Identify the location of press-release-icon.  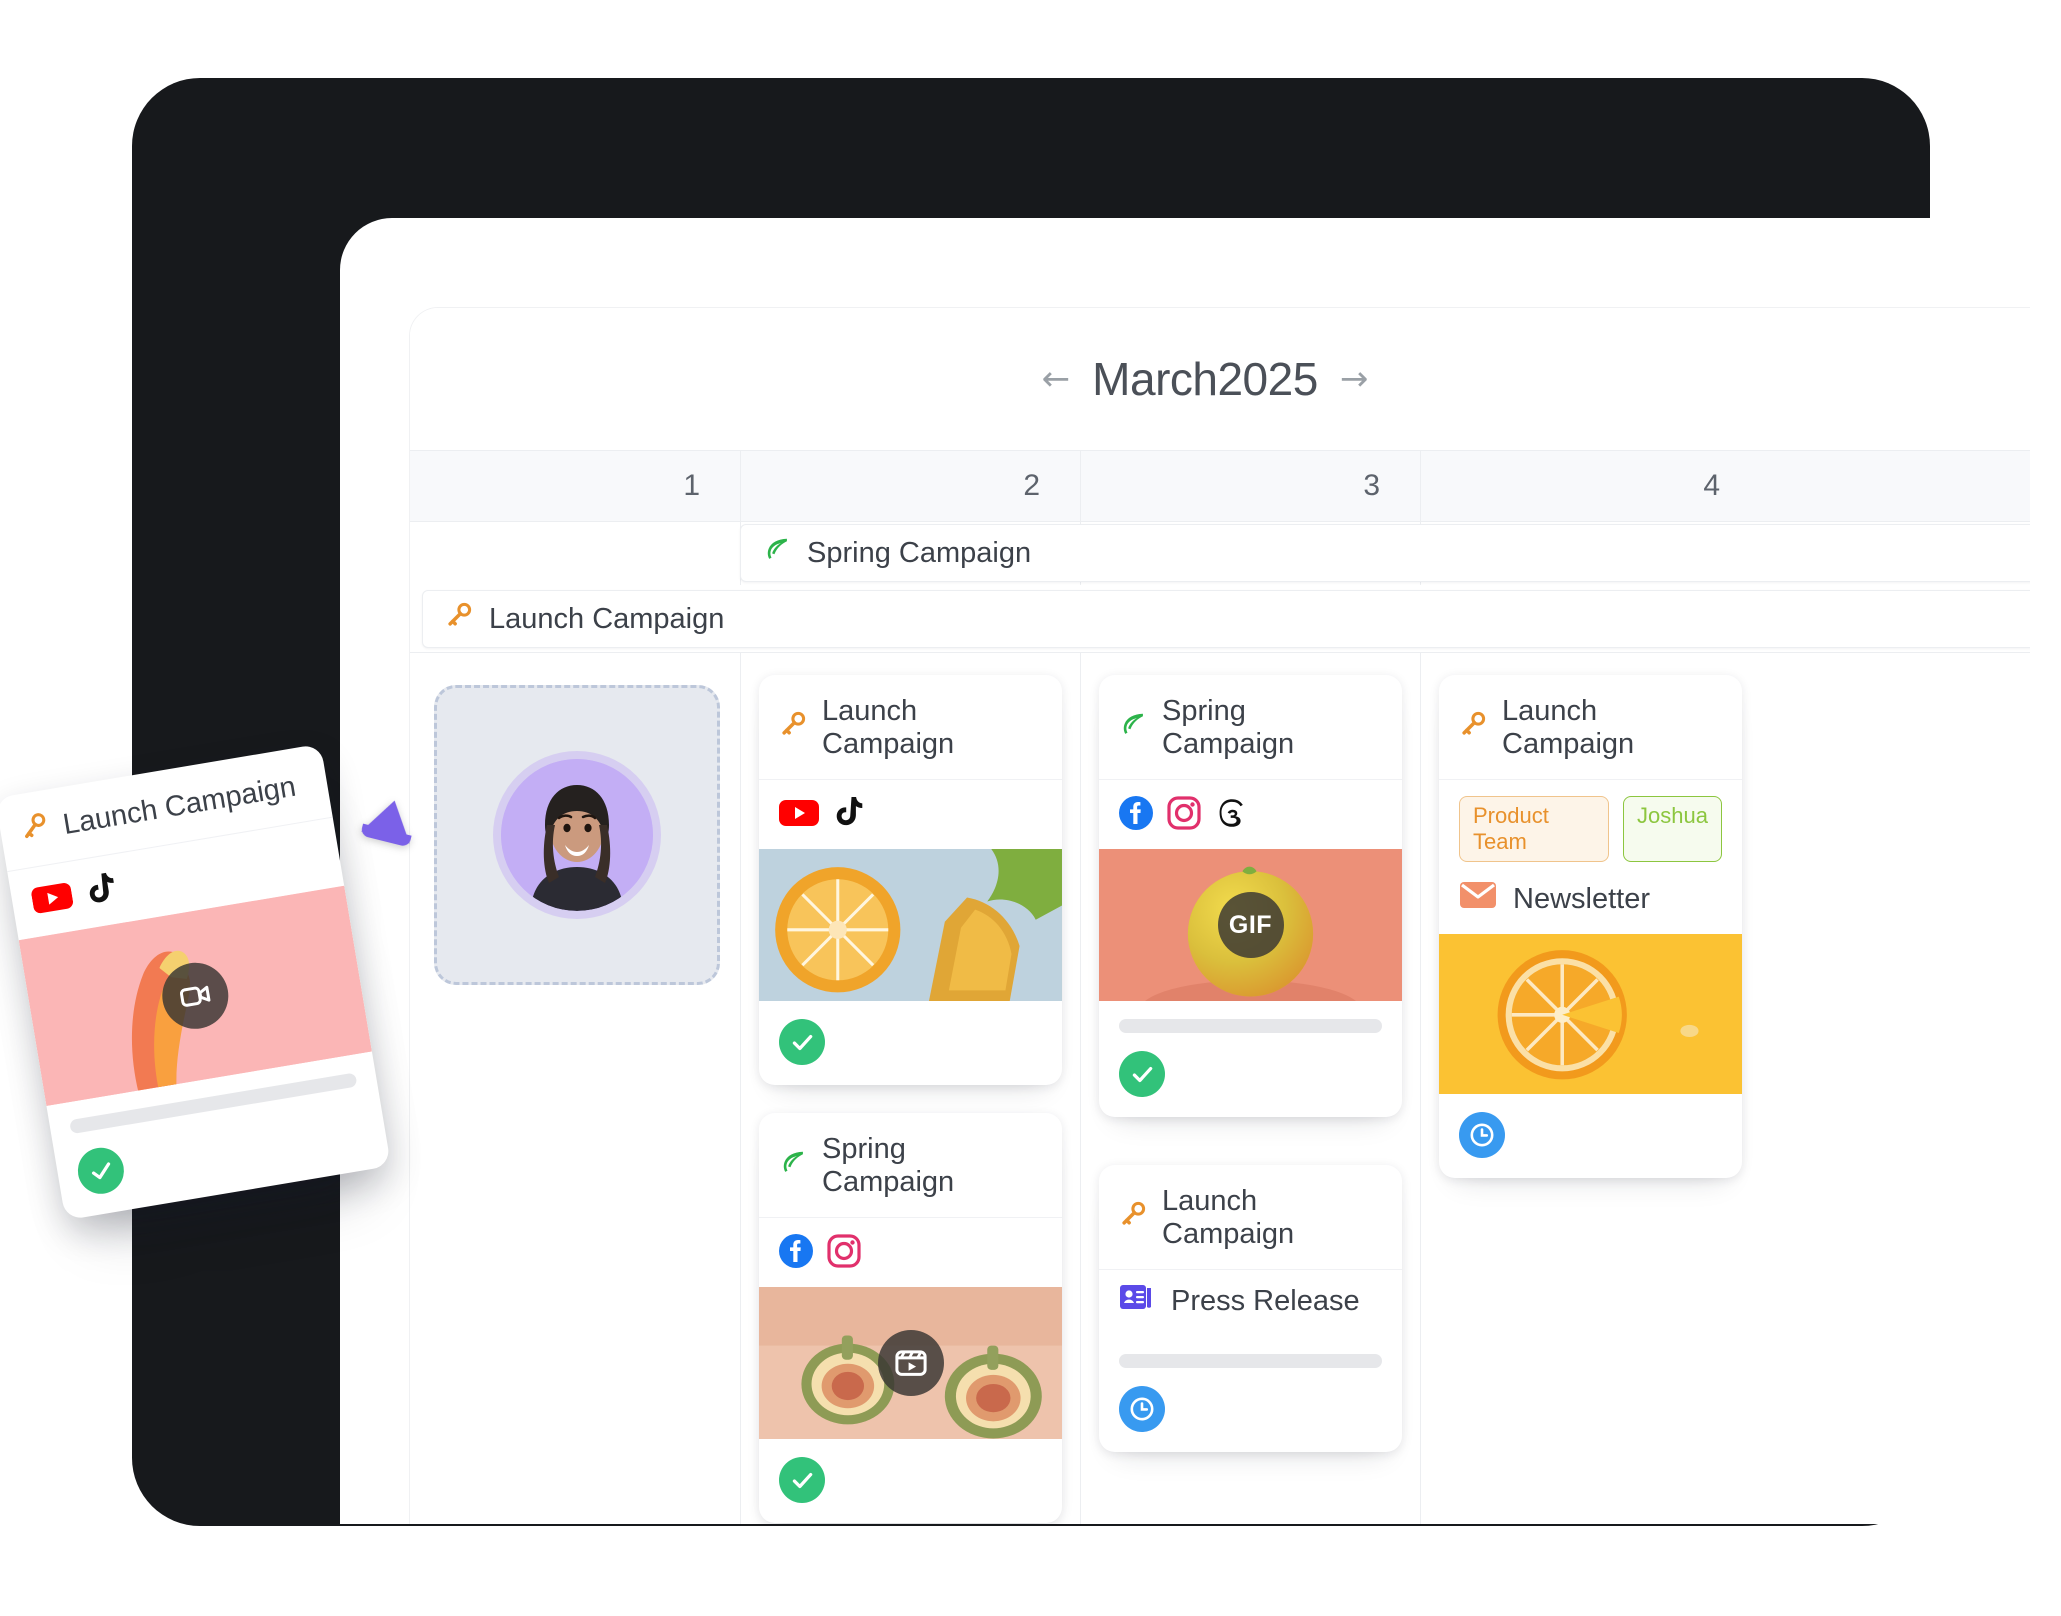
(1137, 1301).